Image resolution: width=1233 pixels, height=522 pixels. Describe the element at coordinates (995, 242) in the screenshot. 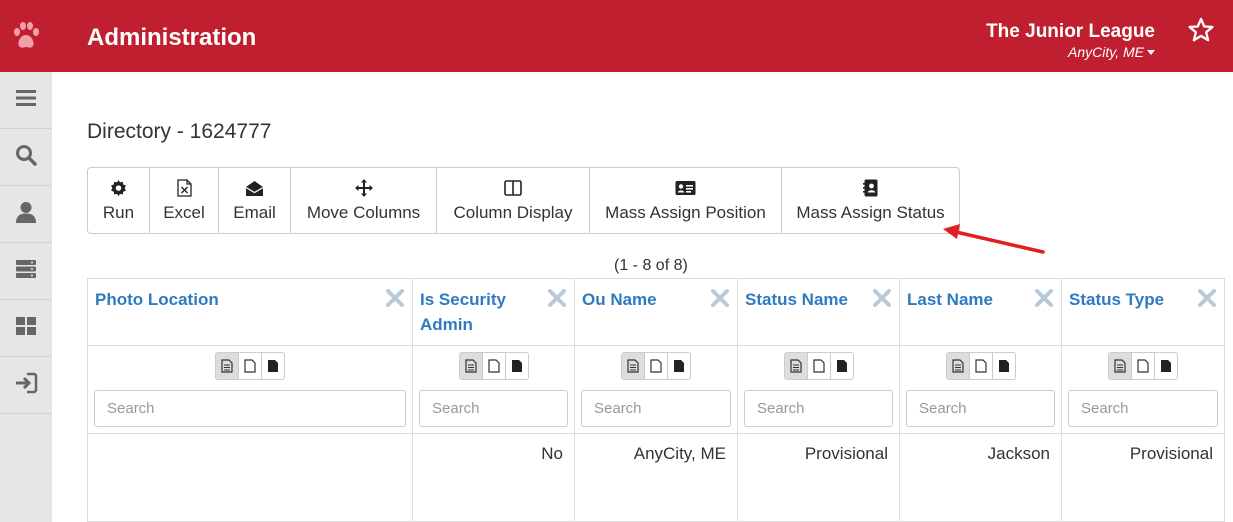

I see `annotation-arrow-icon` at that location.